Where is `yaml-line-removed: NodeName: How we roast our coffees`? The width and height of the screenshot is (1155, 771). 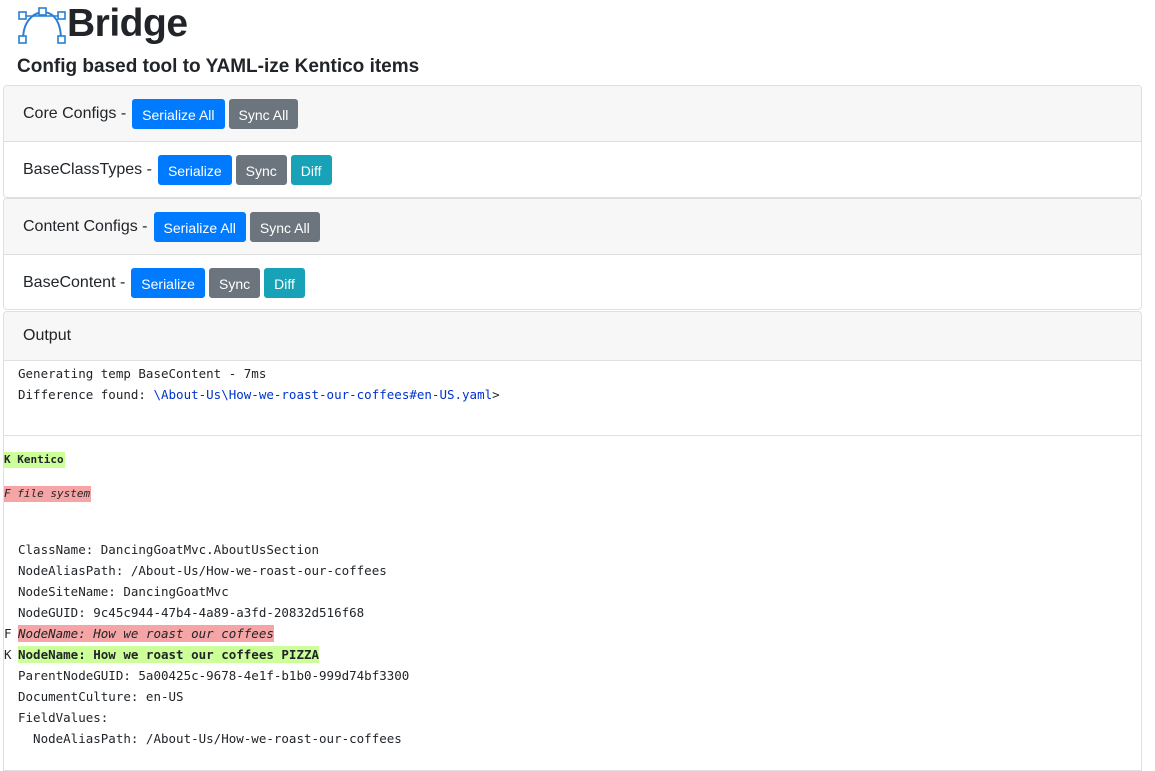
yaml-line-removed: NodeName: How we roast our coffees is located at coordinates (146, 633).